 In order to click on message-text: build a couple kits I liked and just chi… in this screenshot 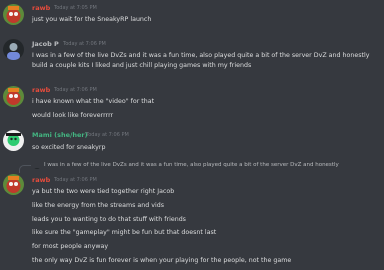, I will do `click(142, 65)`.